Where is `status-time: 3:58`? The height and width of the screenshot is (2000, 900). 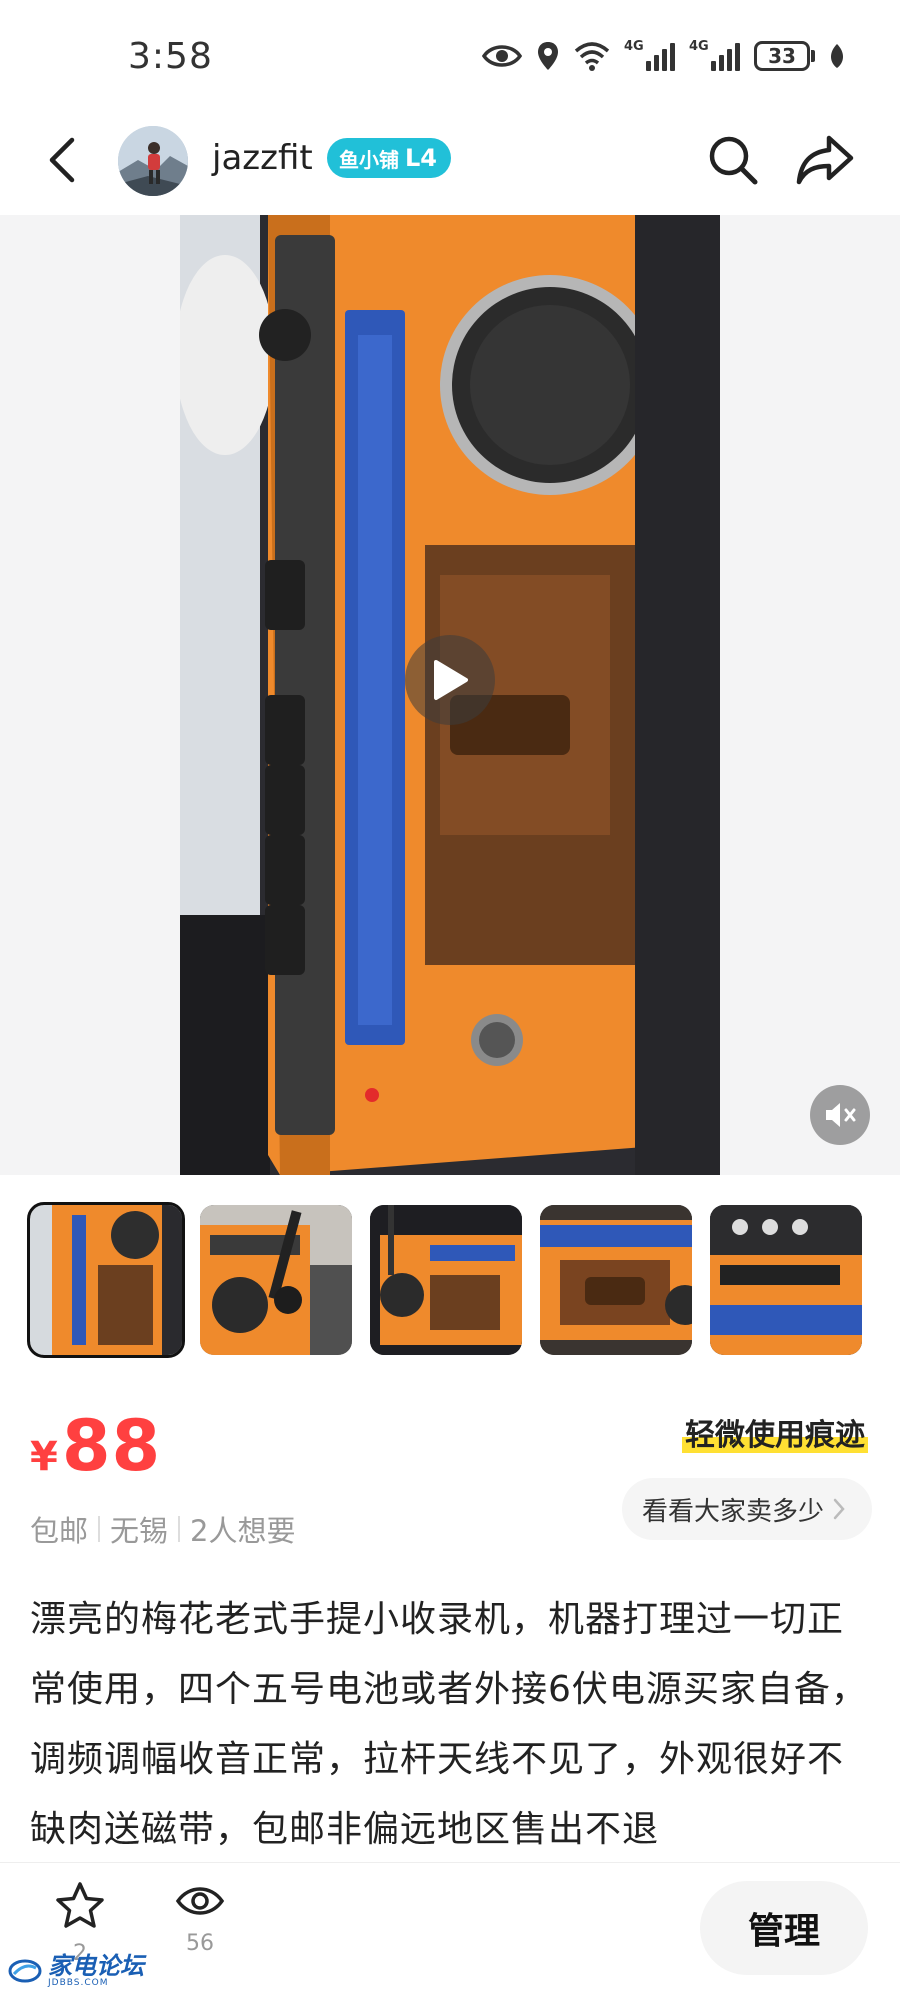 status-time: 3:58 is located at coordinates (170, 56).